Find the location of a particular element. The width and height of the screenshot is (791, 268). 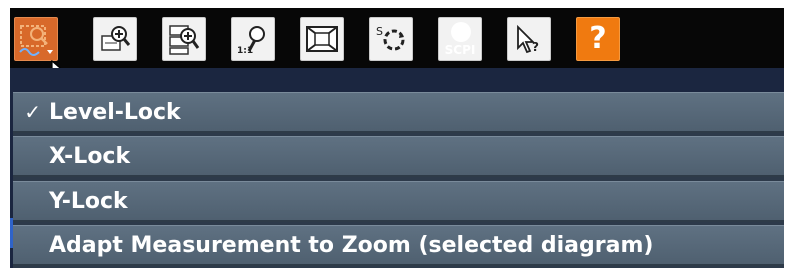

scpi-recorder-button: SCPI is located at coordinates (460, 39).